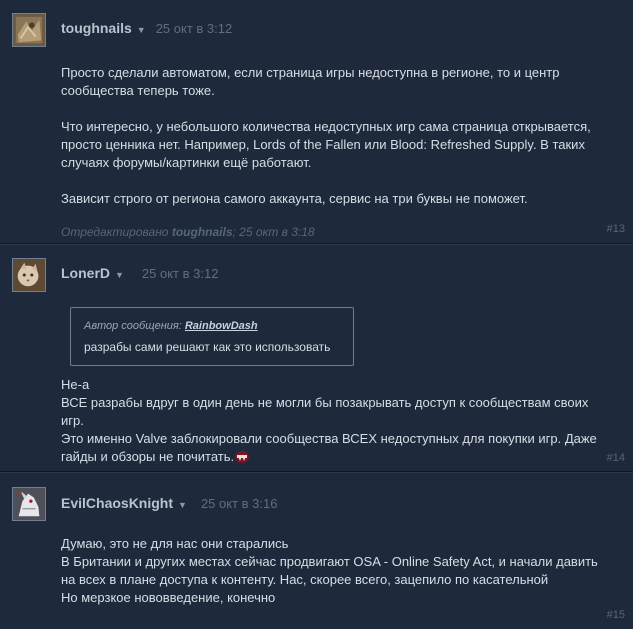 The height and width of the screenshot is (629, 633). What do you see at coordinates (316, 268) in the screenshot?
I see `post-header: LonerD ▼ 25 окт в 3:12` at bounding box center [316, 268].